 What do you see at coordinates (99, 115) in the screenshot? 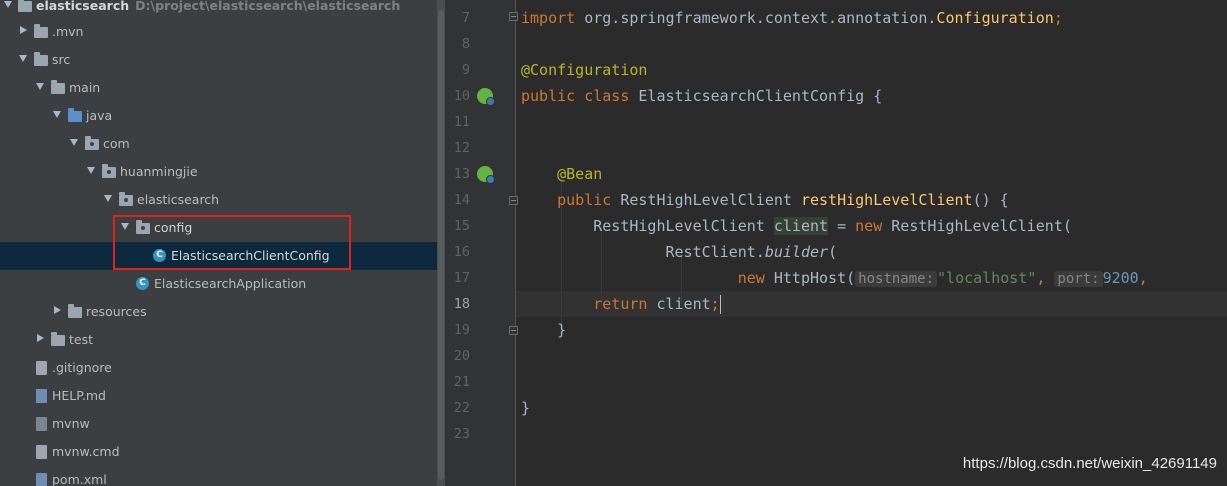
I see `tree-item-label: java` at bounding box center [99, 115].